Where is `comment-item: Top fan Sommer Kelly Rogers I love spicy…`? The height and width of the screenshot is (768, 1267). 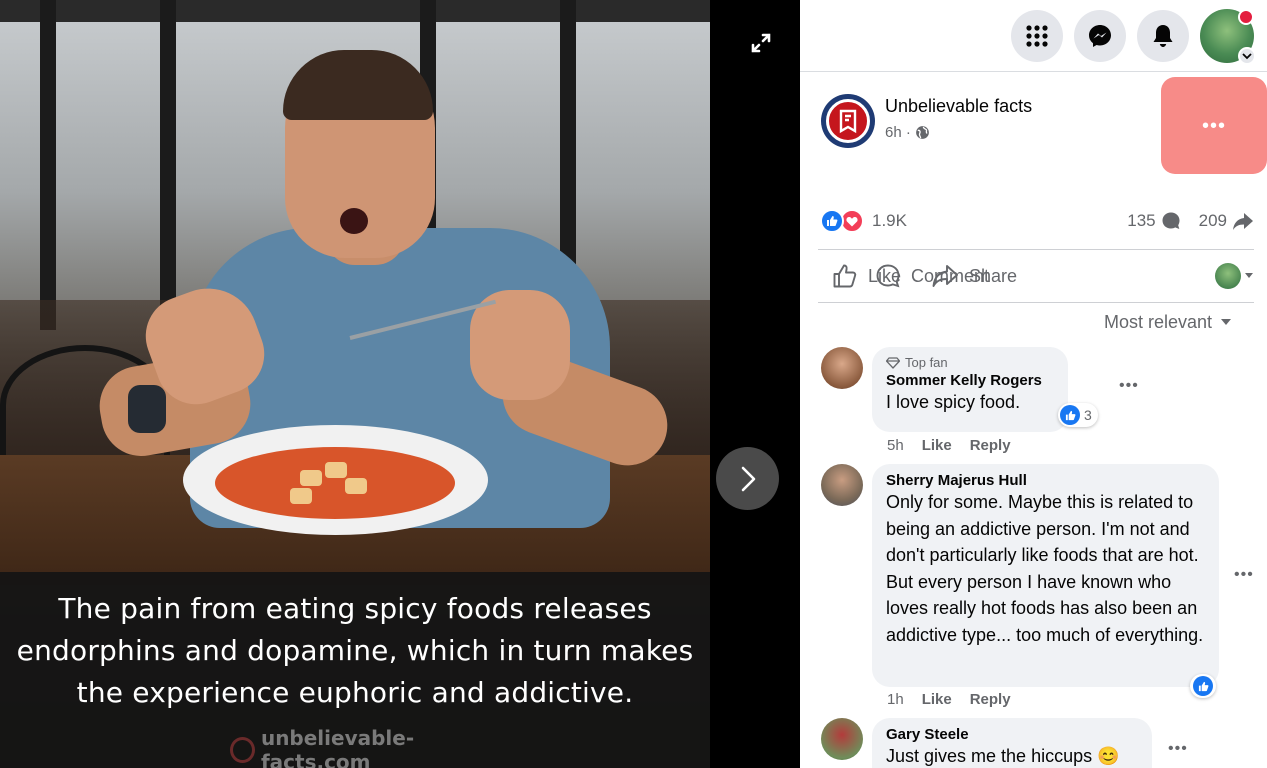
comment-item: Top fan Sommer Kelly Rogers I love spicy… is located at coordinates (1036, 402).